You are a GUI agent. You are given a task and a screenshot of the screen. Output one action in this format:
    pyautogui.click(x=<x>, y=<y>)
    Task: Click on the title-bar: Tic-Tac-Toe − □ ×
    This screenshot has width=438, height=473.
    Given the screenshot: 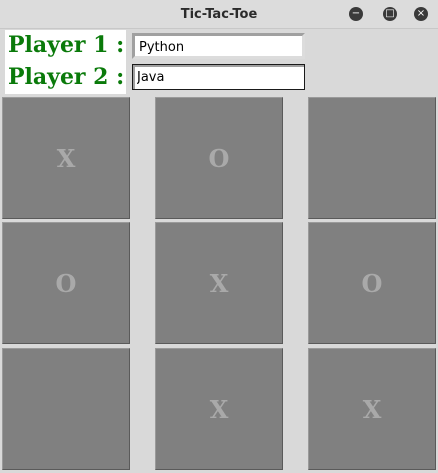 What is the action you would take?
    pyautogui.click(x=219, y=14)
    